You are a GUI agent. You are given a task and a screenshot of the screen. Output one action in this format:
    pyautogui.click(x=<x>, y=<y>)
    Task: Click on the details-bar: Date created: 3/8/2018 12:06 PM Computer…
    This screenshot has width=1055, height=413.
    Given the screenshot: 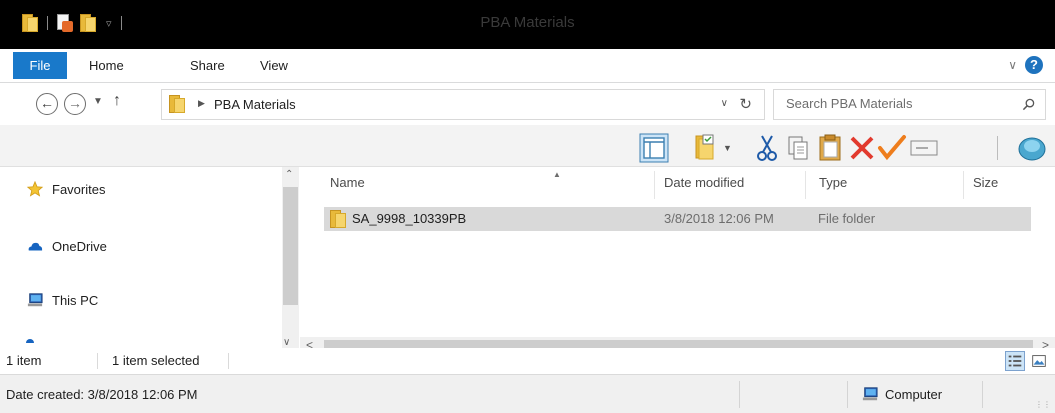 What is the action you would take?
    pyautogui.click(x=527, y=393)
    